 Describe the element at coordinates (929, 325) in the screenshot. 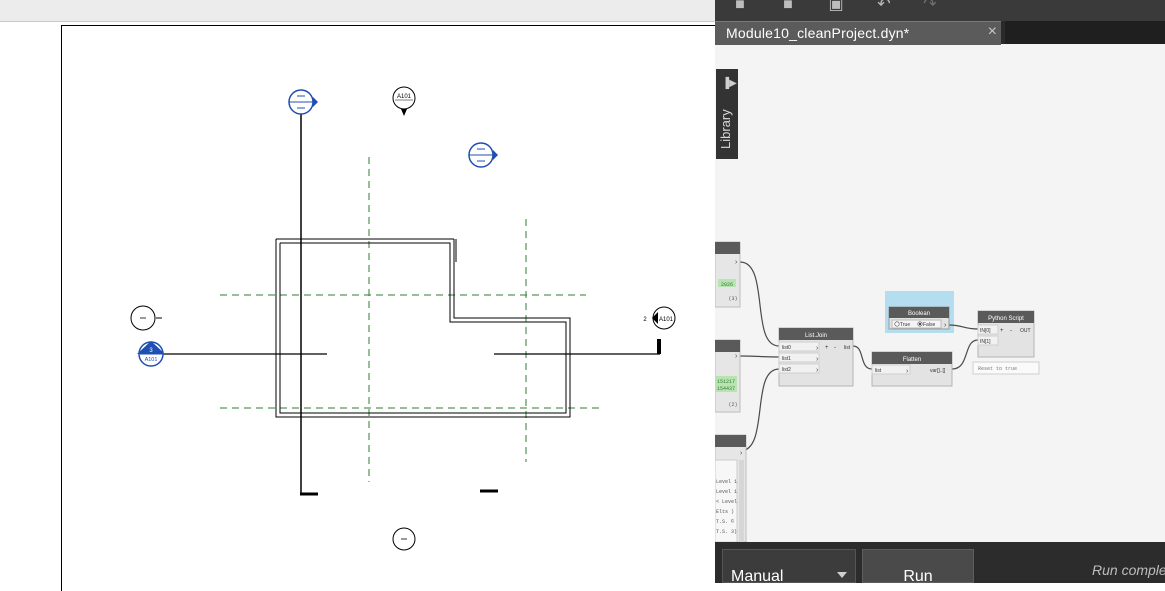

I see `radio-false-label: False` at that location.